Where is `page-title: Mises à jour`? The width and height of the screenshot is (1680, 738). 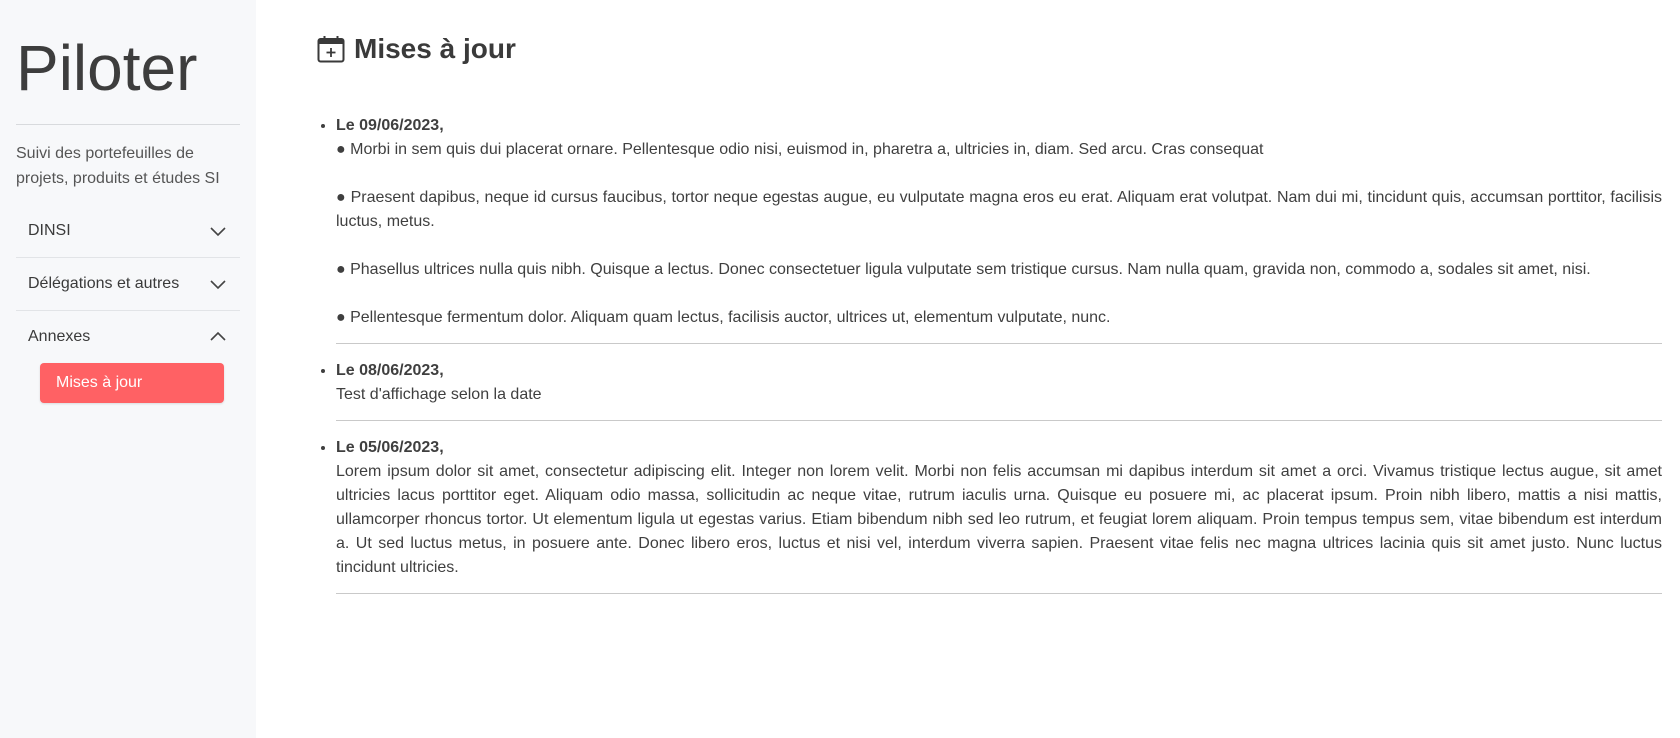 page-title: Mises à jour is located at coordinates (998, 49).